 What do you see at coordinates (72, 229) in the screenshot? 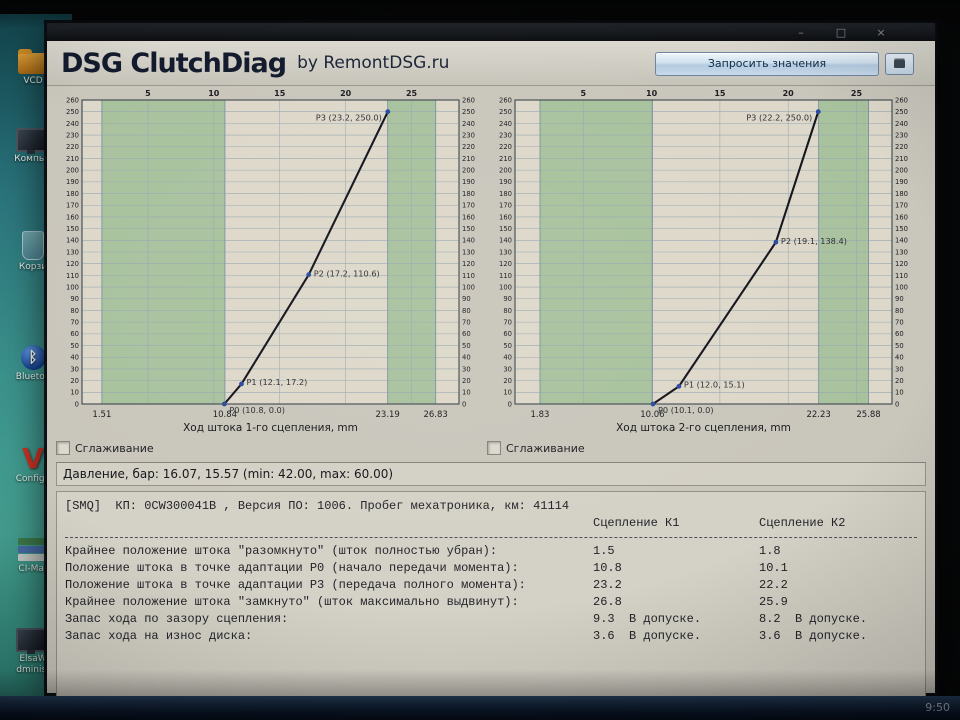
I see `y-axis-tick-label-left: 150` at bounding box center [72, 229].